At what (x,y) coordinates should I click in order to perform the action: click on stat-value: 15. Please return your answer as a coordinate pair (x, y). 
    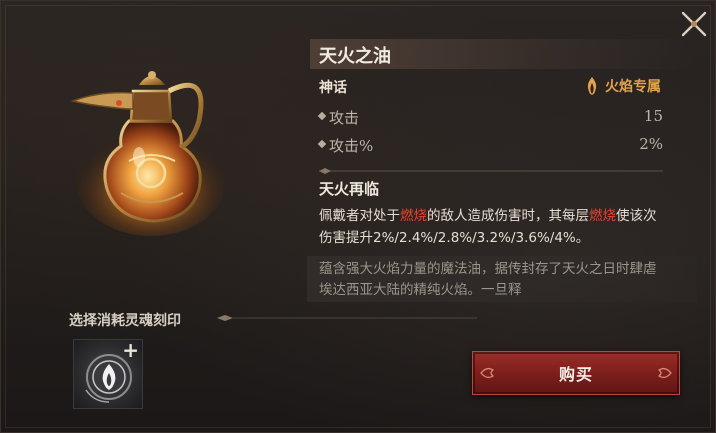
    Looking at the image, I should click on (653, 116).